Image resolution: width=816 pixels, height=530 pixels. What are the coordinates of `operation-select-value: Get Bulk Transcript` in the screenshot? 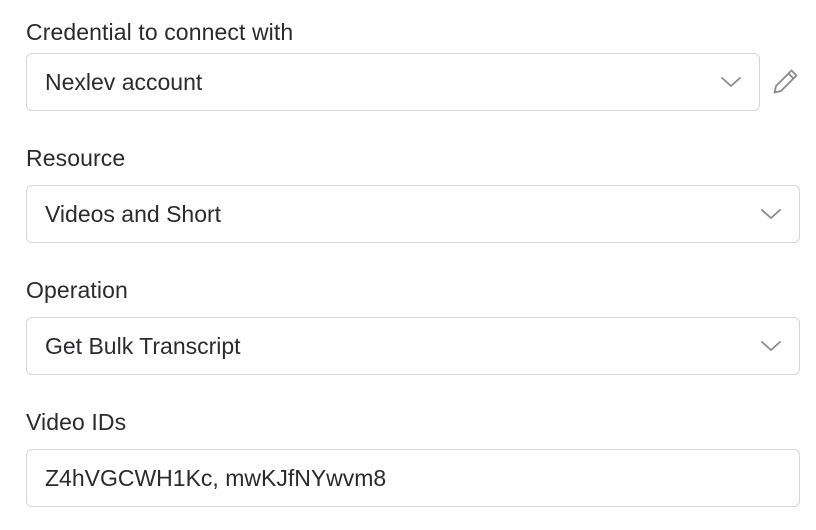 It's located at (143, 346).